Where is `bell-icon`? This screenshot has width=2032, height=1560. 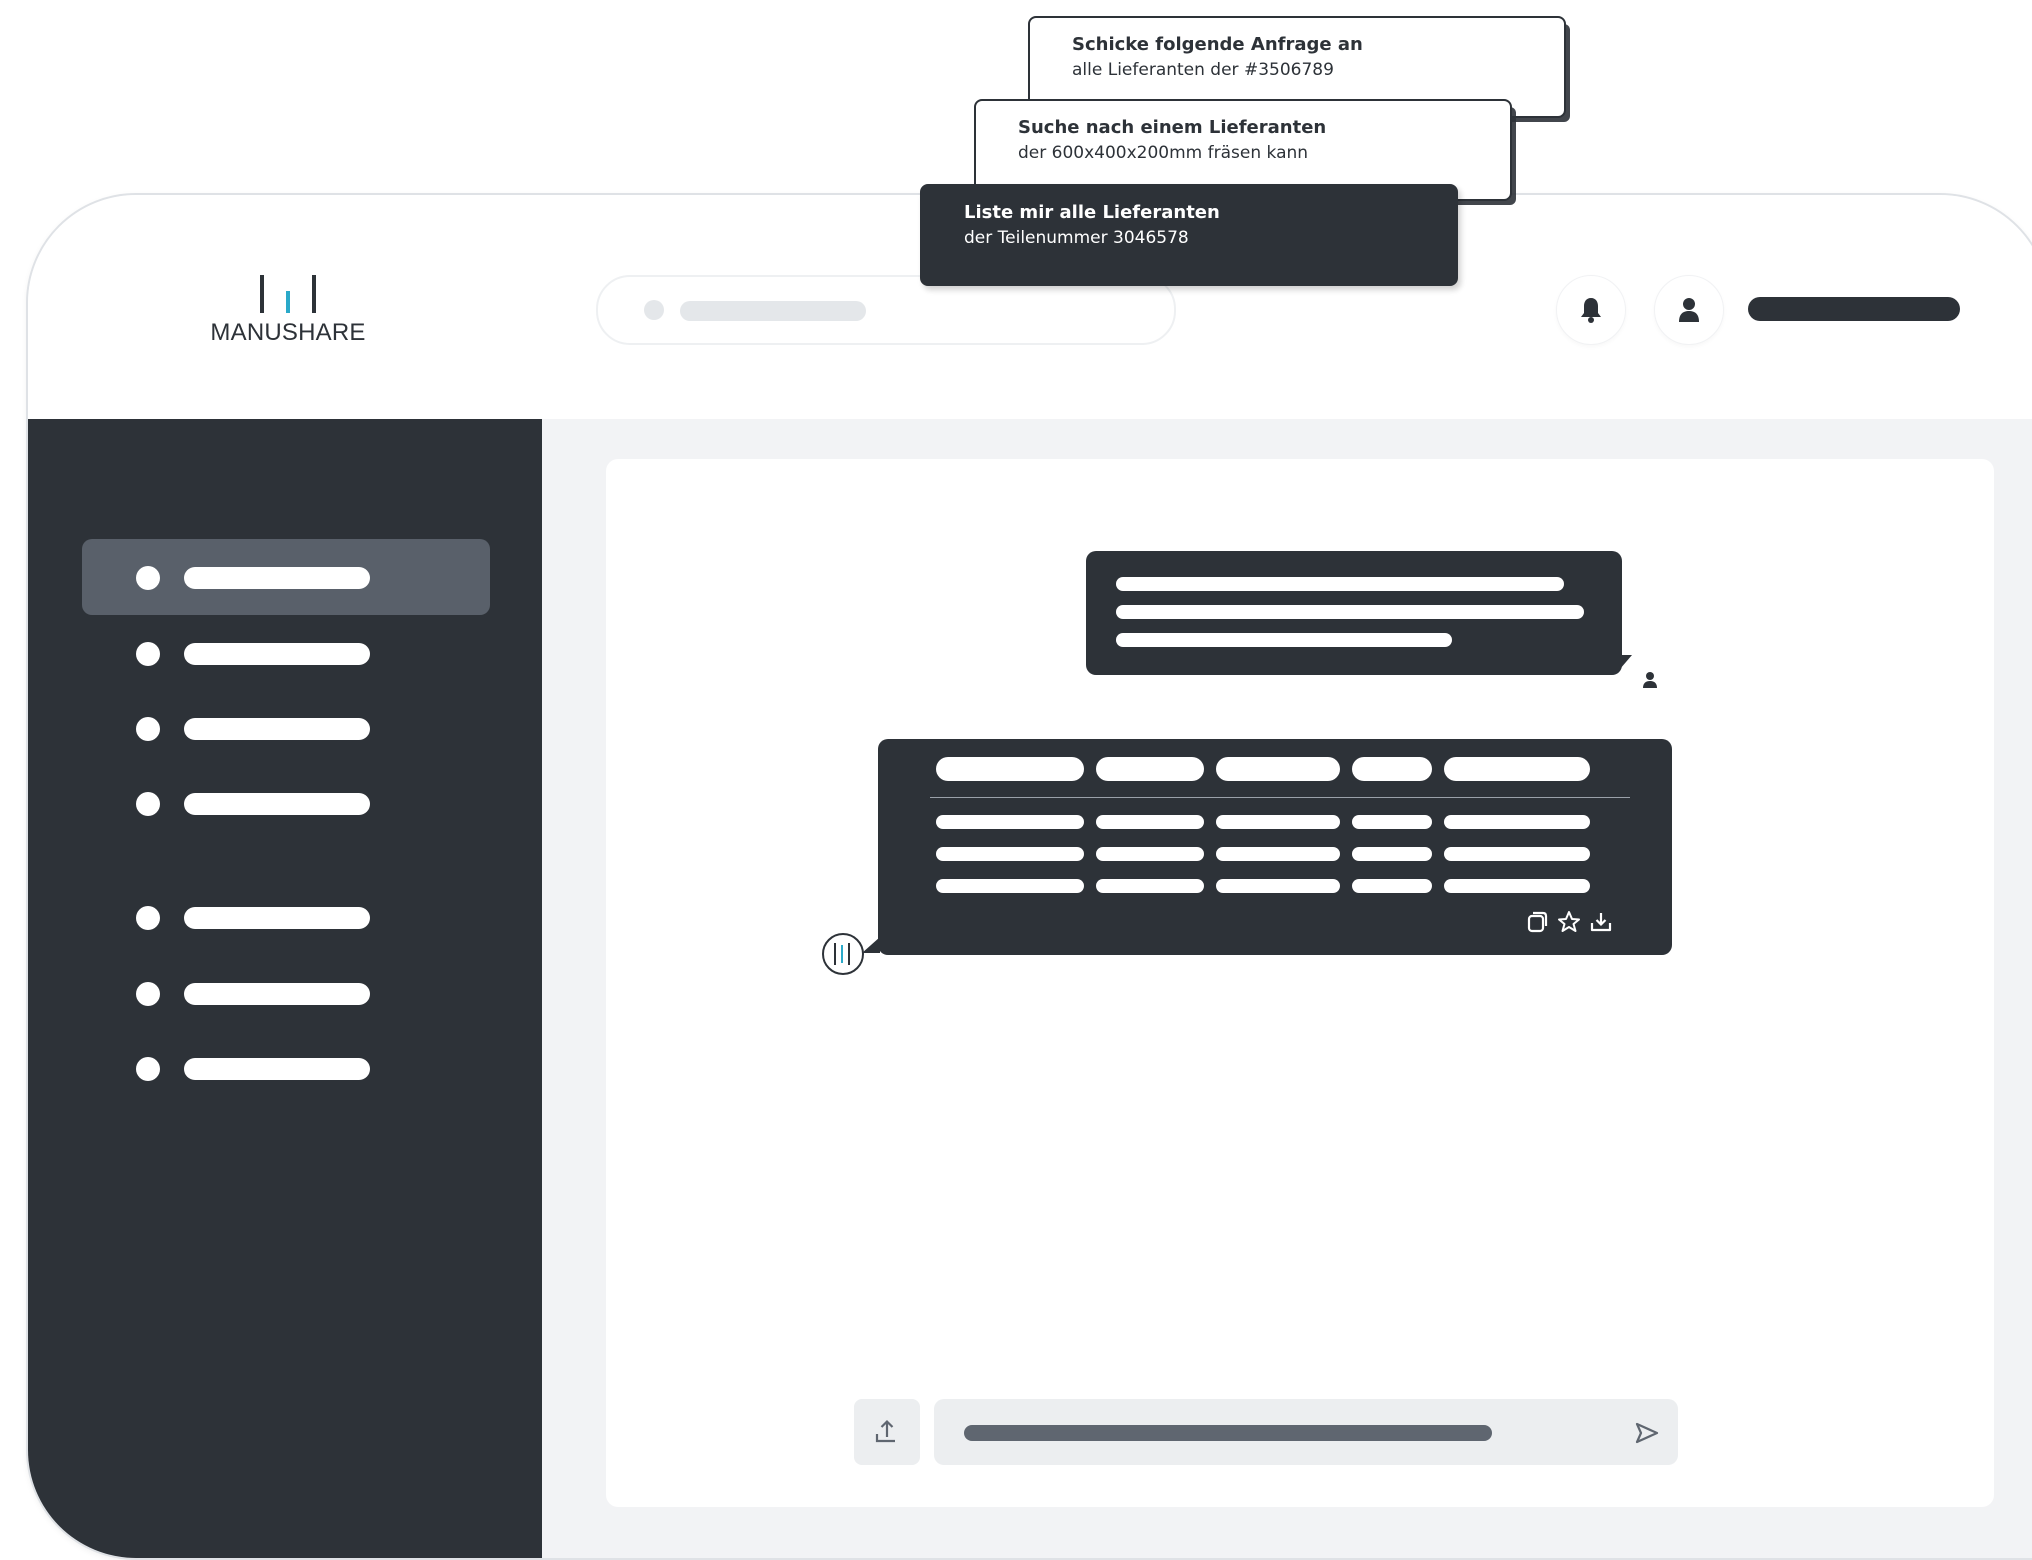
bell-icon is located at coordinates (1591, 310).